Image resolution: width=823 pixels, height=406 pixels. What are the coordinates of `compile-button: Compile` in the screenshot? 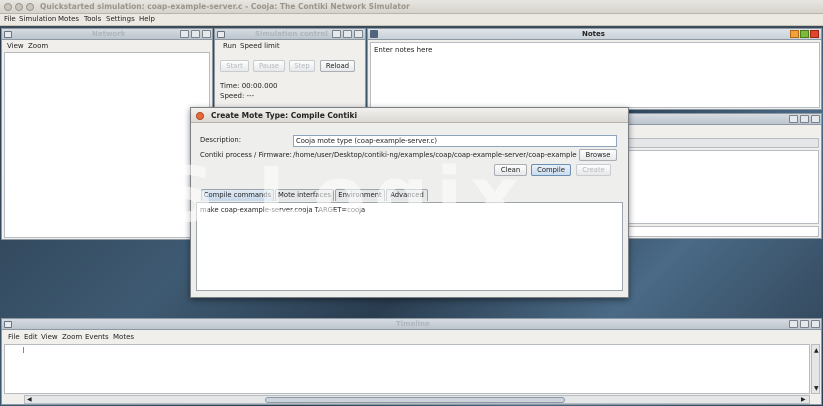 It's located at (551, 170).